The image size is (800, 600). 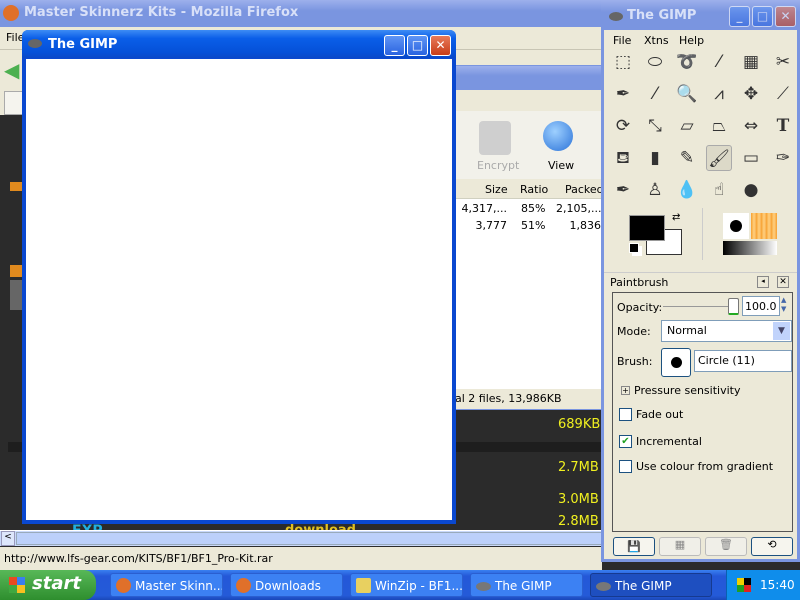 I want to click on bucket-fill-tool-icon: ⛾, so click(x=623, y=158).